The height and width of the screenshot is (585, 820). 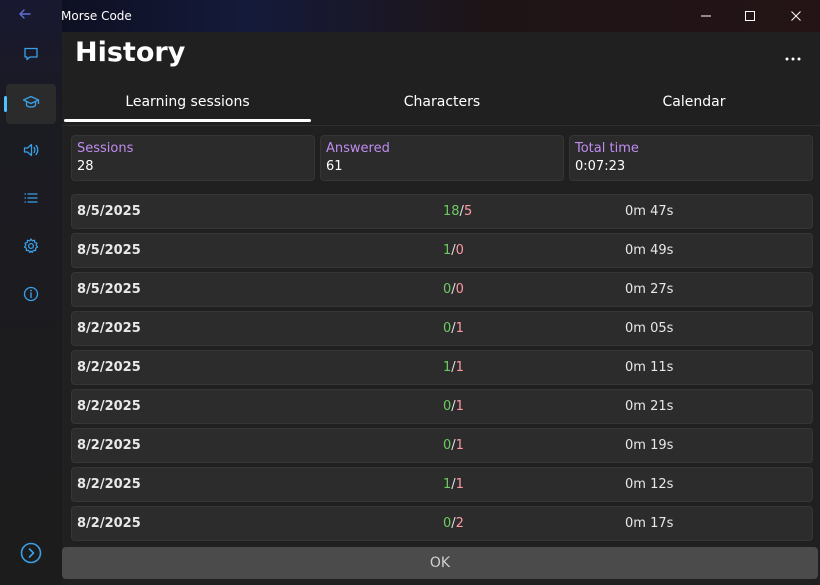 I want to click on session-row: 8/2/2025 0/1 0m 05s, so click(x=442, y=328).